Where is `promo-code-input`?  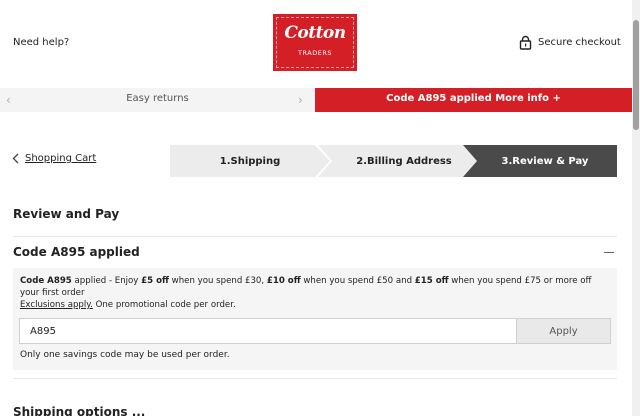
promo-code-input is located at coordinates (268, 331).